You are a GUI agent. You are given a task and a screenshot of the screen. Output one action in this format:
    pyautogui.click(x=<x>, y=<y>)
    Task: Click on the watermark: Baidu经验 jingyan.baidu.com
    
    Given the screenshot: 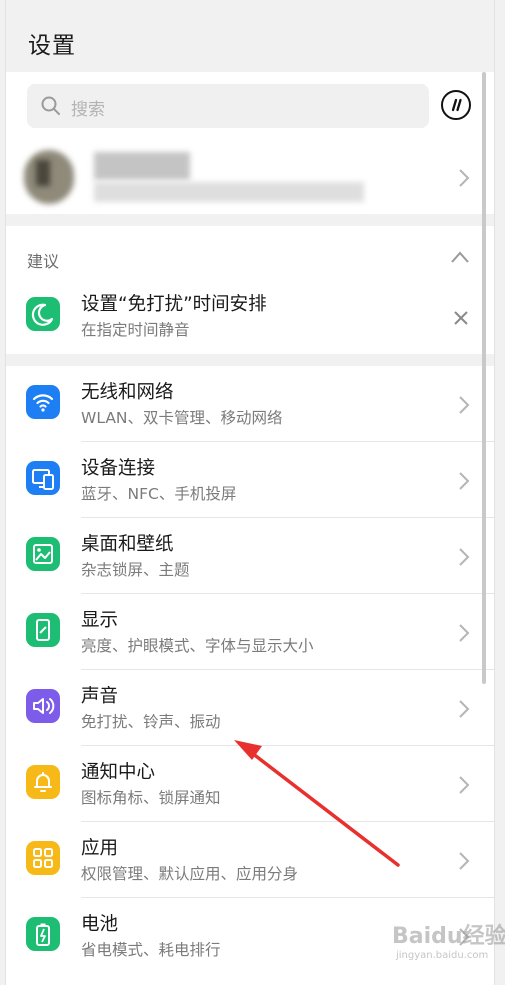 What is the action you would take?
    pyautogui.click(x=448, y=939)
    